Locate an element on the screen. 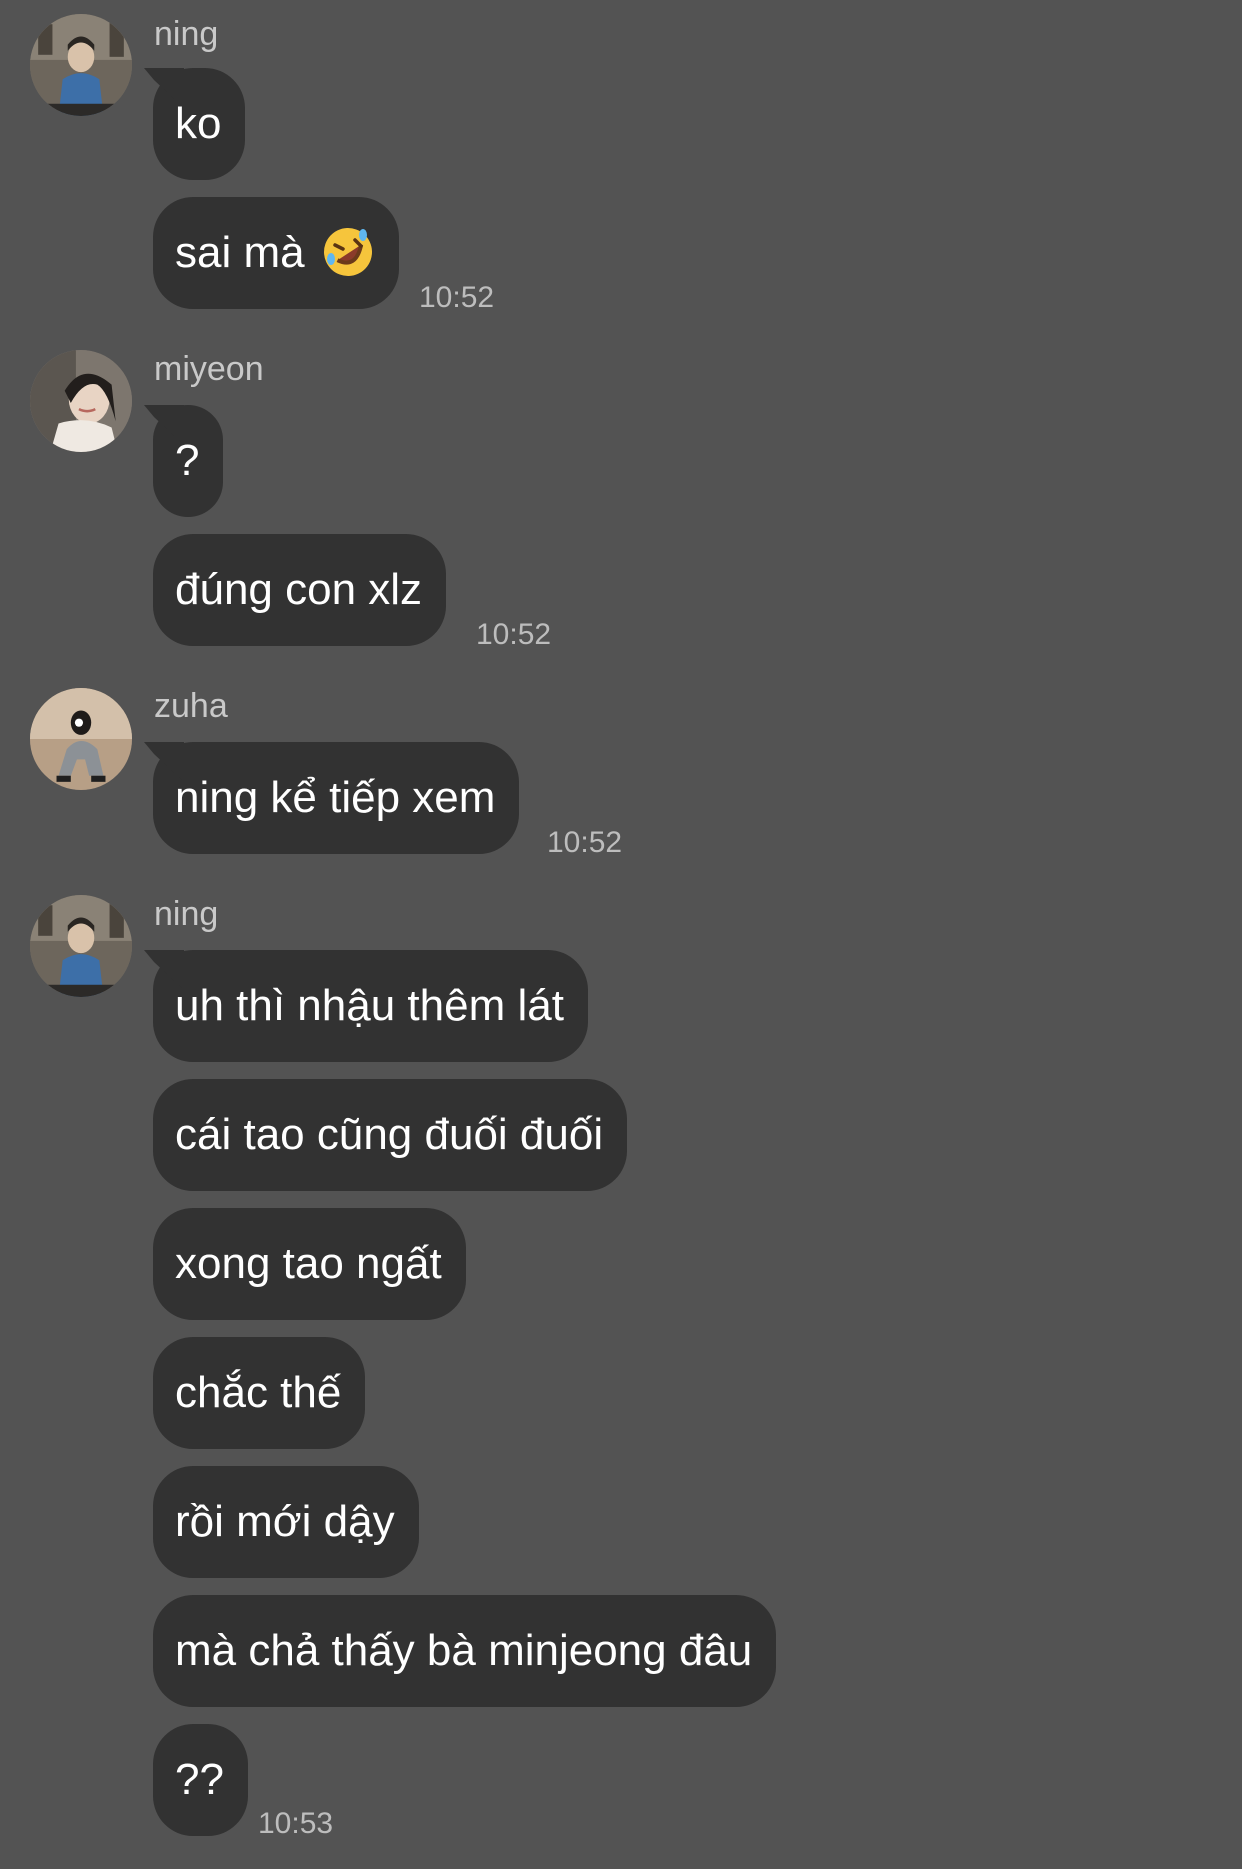  message-bubble: ?? is located at coordinates (200, 1780).